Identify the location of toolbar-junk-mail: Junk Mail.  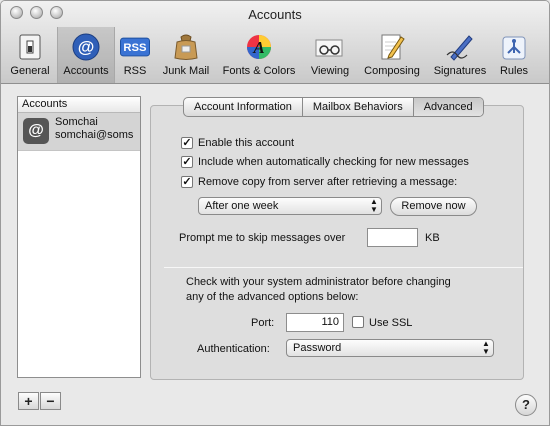
(186, 55).